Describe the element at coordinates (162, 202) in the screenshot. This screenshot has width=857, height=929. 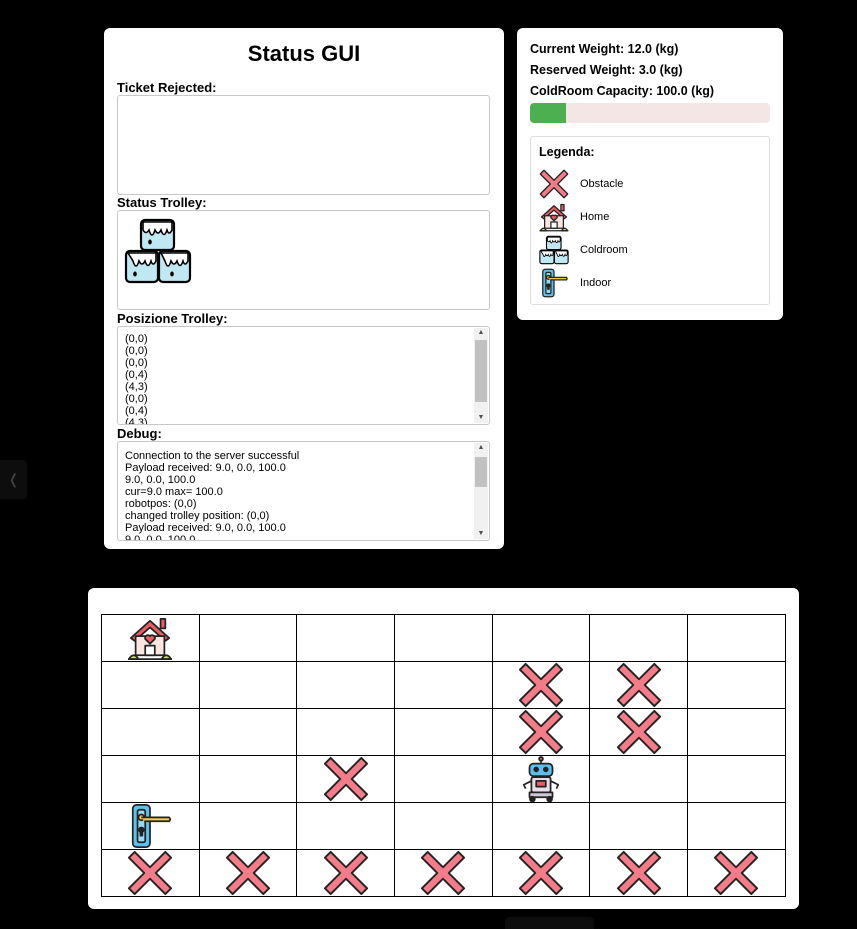
I see `trolley-status-label: Status Trolley:` at that location.